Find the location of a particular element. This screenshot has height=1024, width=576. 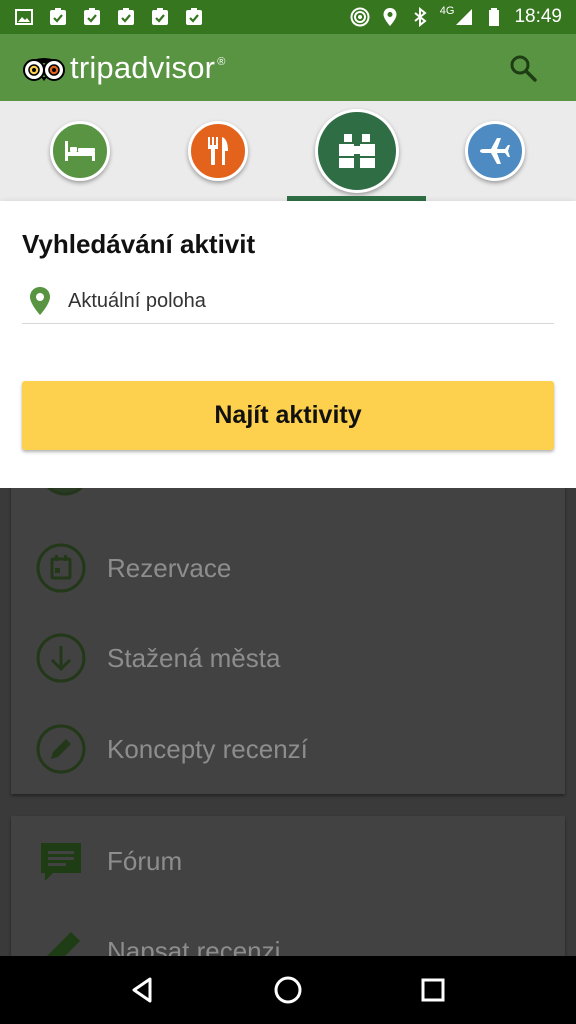

menu-item-review-drafts: Koncepty recenzí is located at coordinates (288, 749).